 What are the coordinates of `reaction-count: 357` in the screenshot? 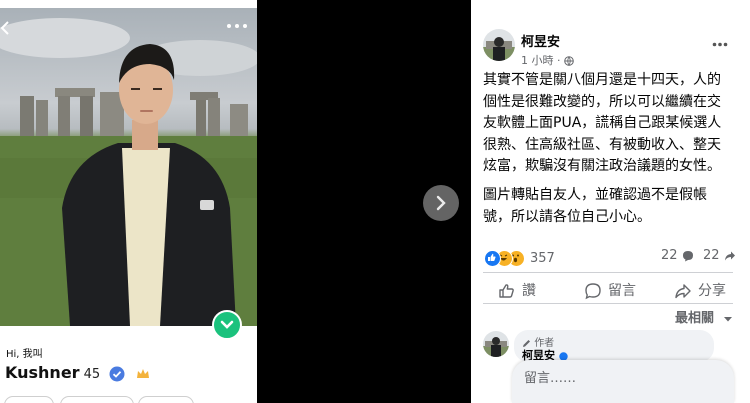 It's located at (542, 258).